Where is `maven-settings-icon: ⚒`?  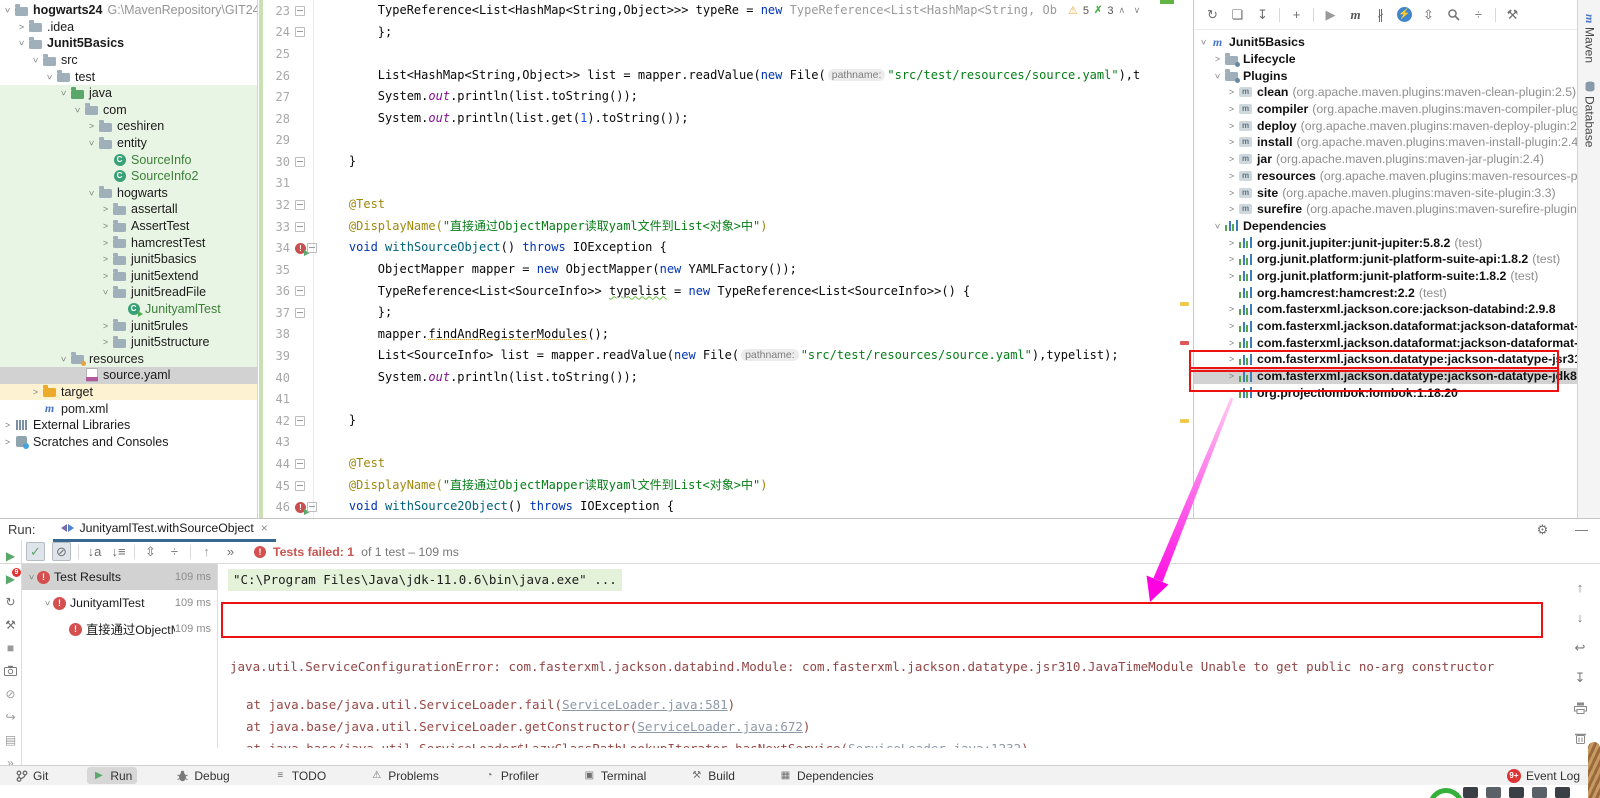 maven-settings-icon: ⚒ is located at coordinates (1512, 14).